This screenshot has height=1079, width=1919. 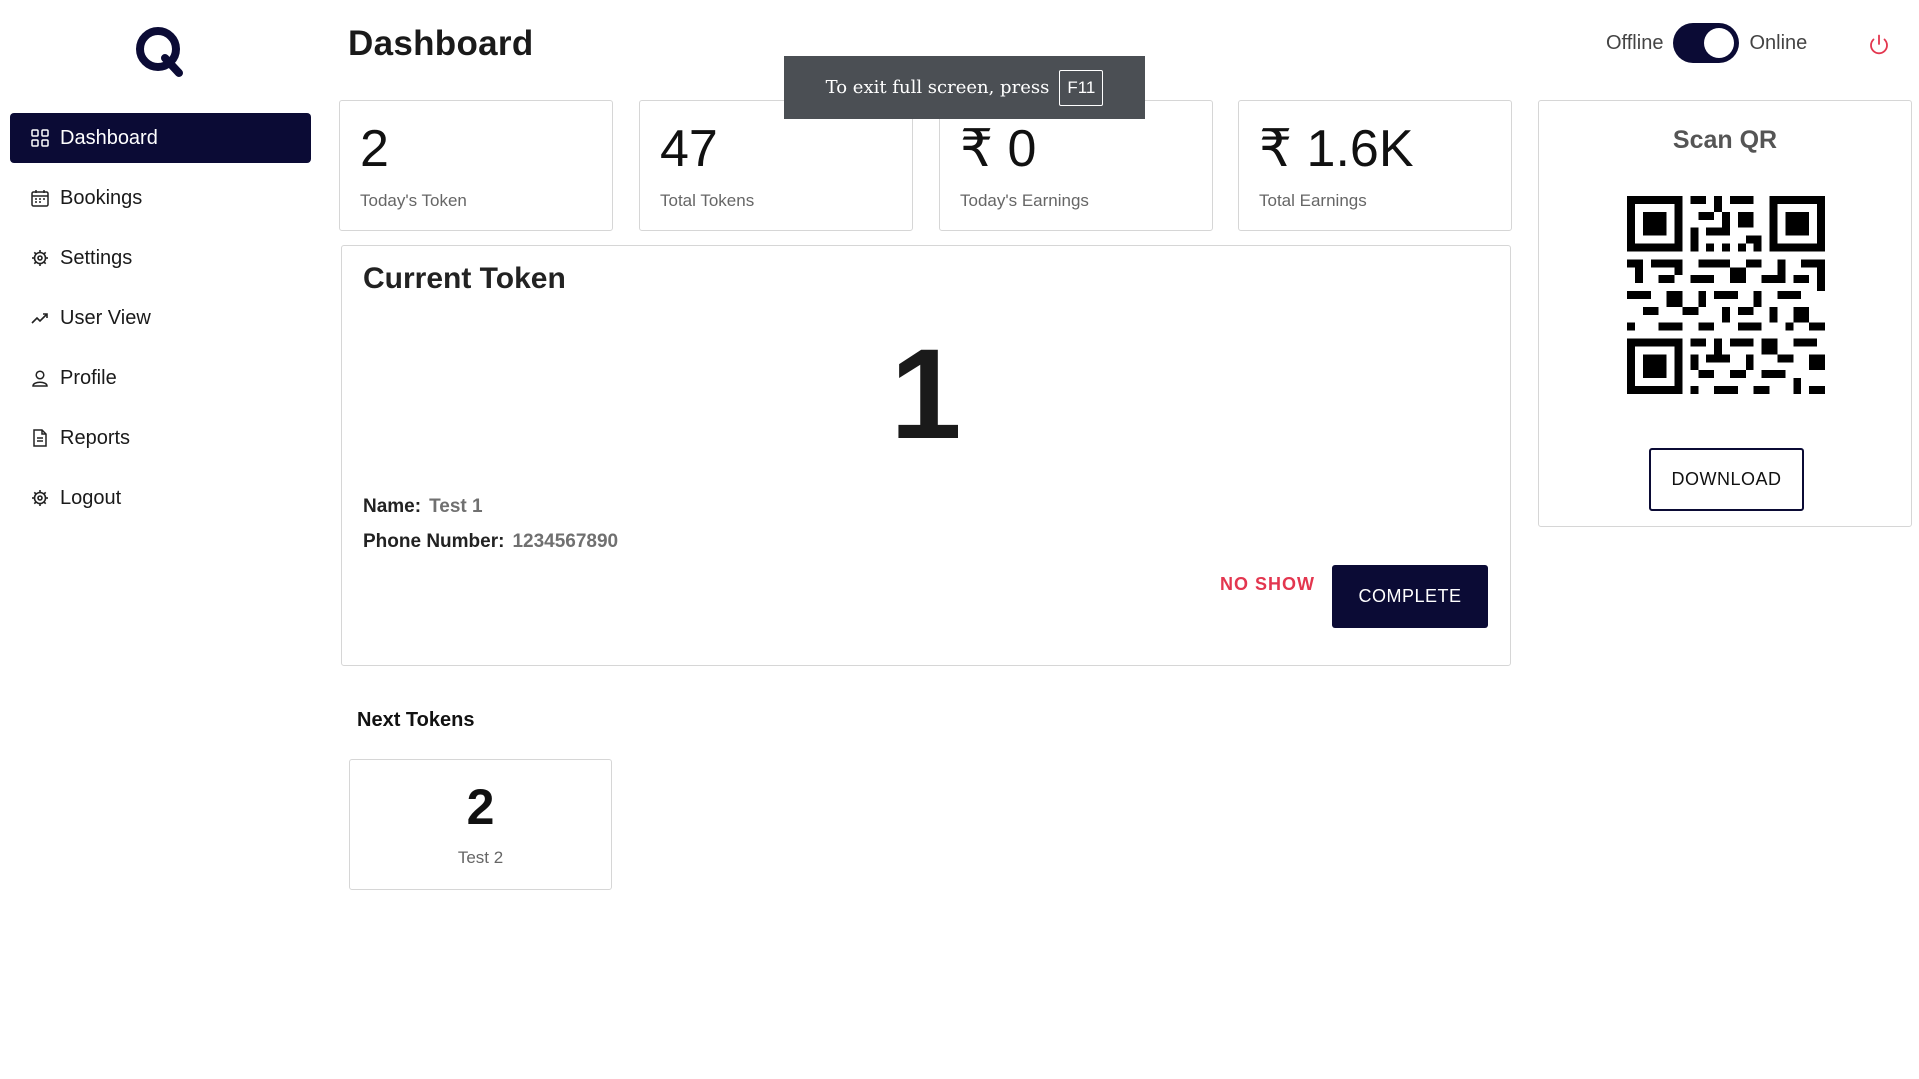 I want to click on phone-label: Phone Number:, so click(x=434, y=541).